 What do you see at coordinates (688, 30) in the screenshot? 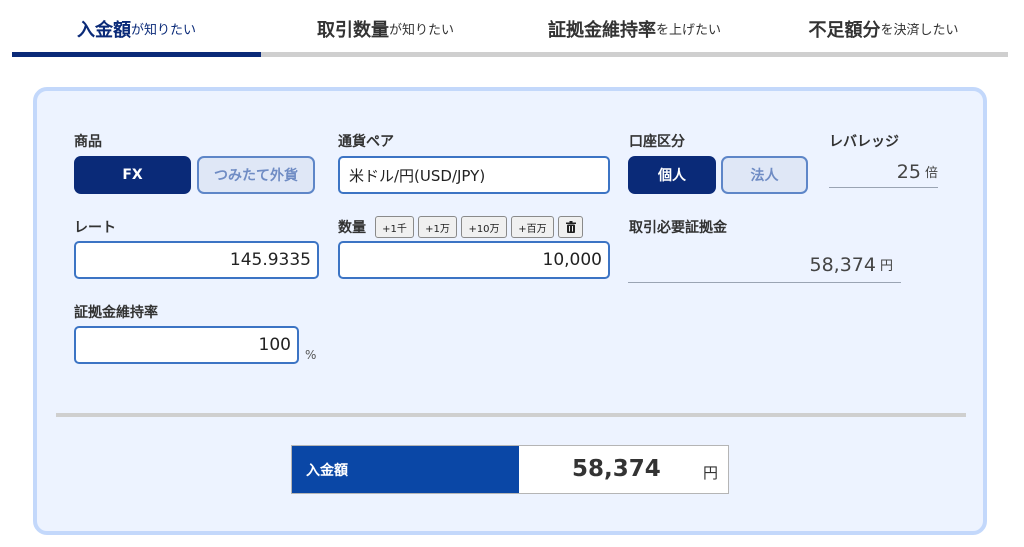
I see `tab-raise-margin-ratio-weak: を上げたい` at bounding box center [688, 30].